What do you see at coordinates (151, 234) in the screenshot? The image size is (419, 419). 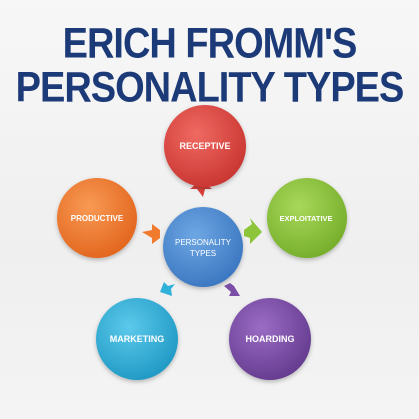 I see `arrow-to-productive` at bounding box center [151, 234].